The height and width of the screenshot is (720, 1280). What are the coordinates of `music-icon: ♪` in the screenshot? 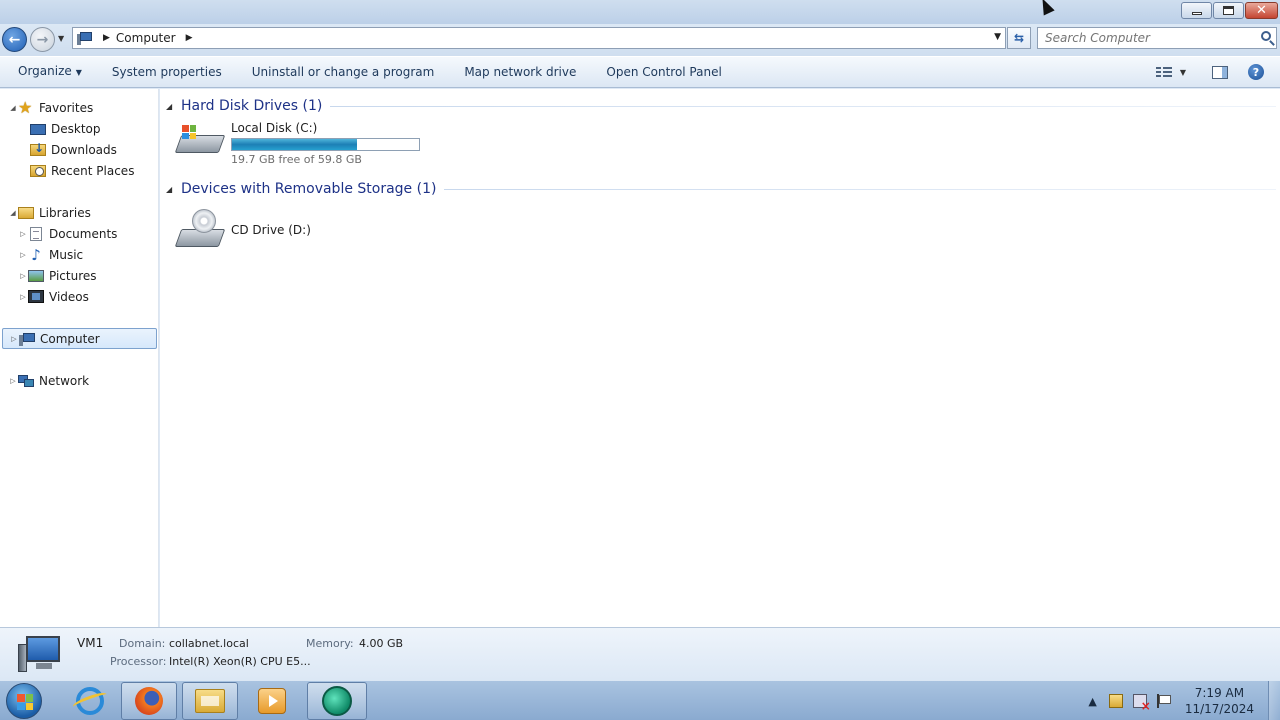 It's located at (36, 254).